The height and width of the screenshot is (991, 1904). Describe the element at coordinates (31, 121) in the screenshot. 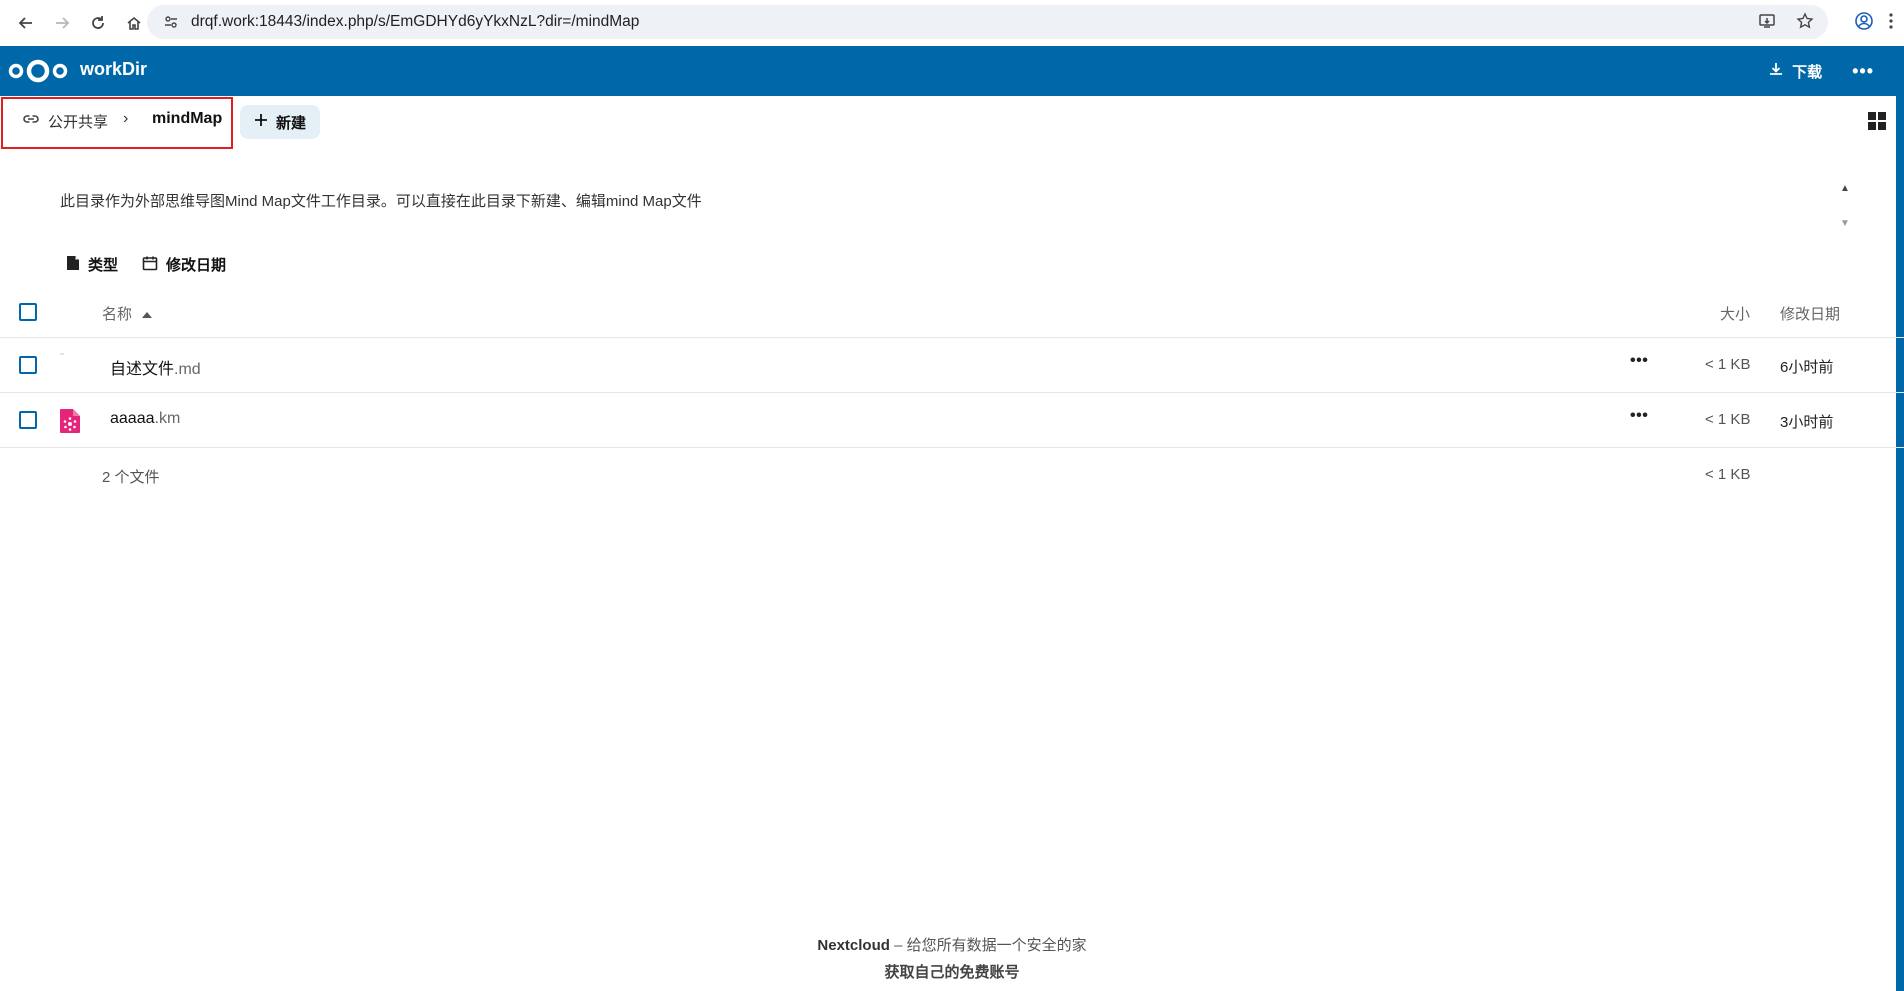

I see `link-icon` at that location.